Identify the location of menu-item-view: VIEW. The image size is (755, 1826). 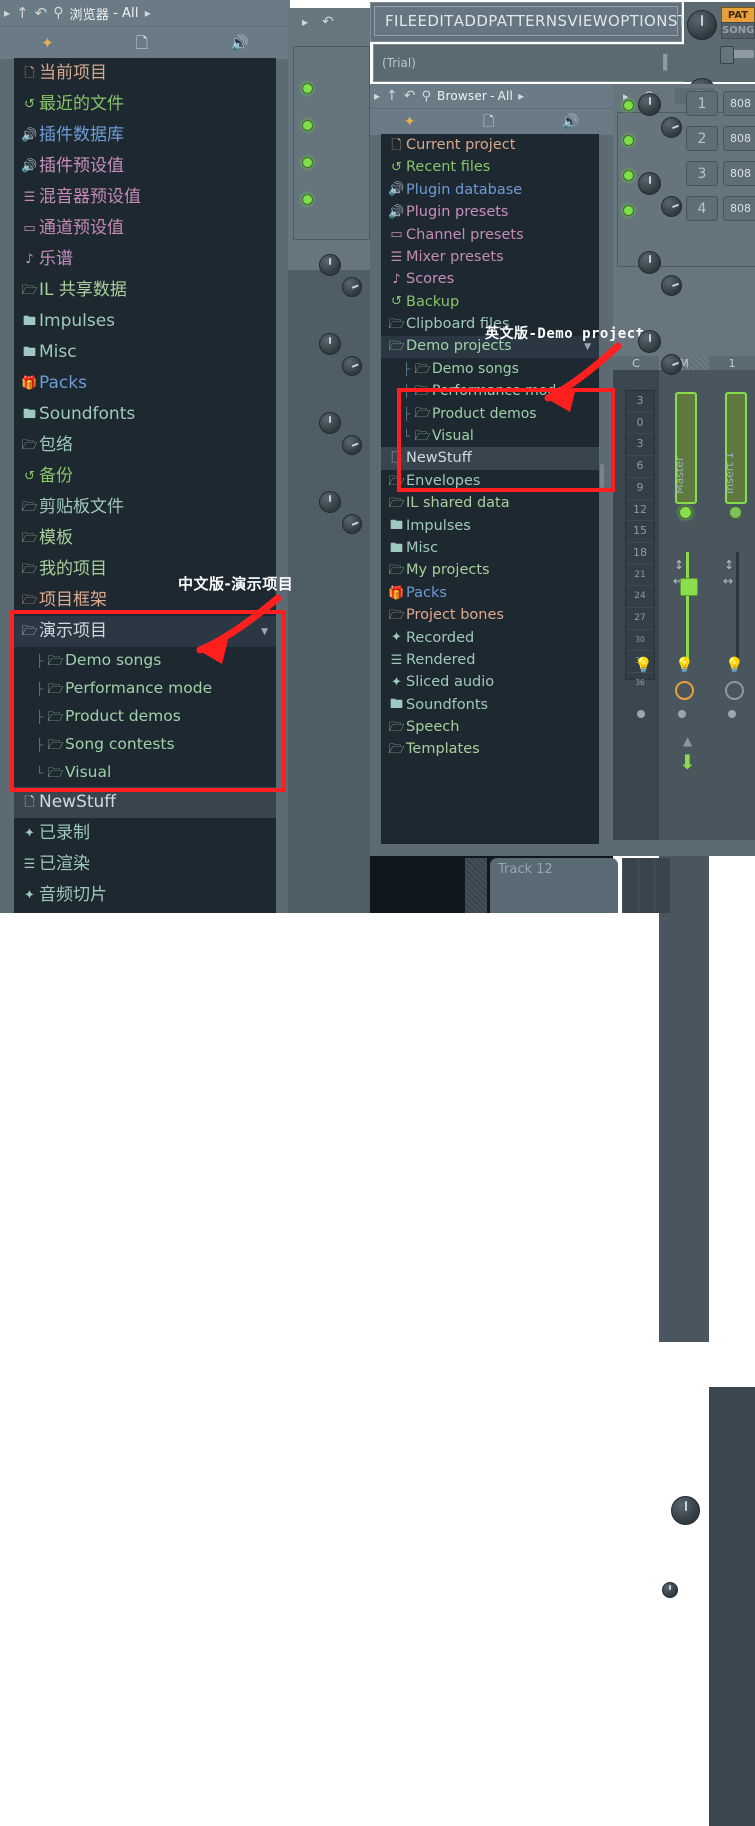
(587, 21).